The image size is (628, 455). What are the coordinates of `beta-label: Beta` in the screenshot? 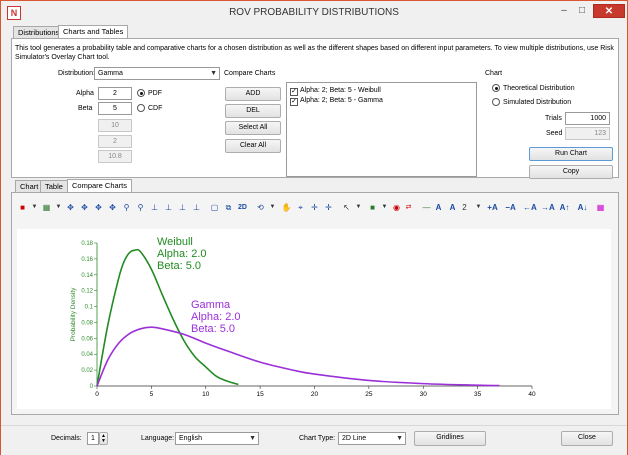 It's located at (85, 108).